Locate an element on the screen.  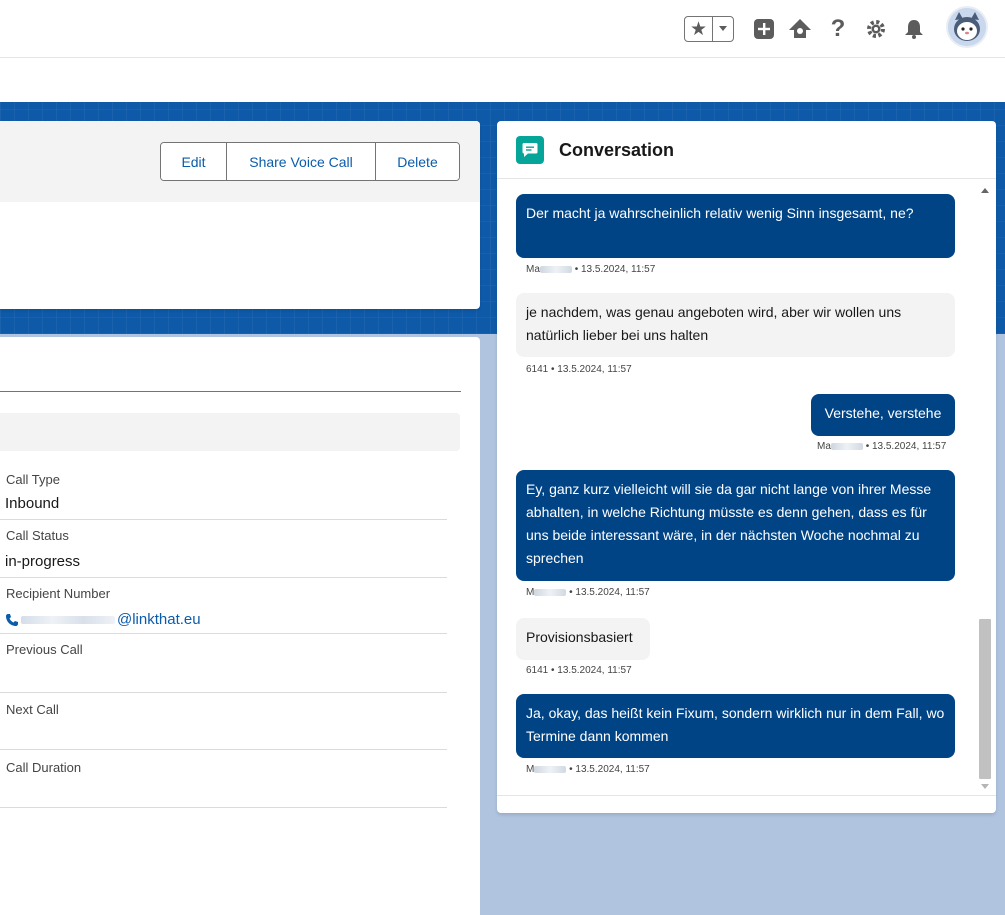
gear-icon is located at coordinates (876, 29).